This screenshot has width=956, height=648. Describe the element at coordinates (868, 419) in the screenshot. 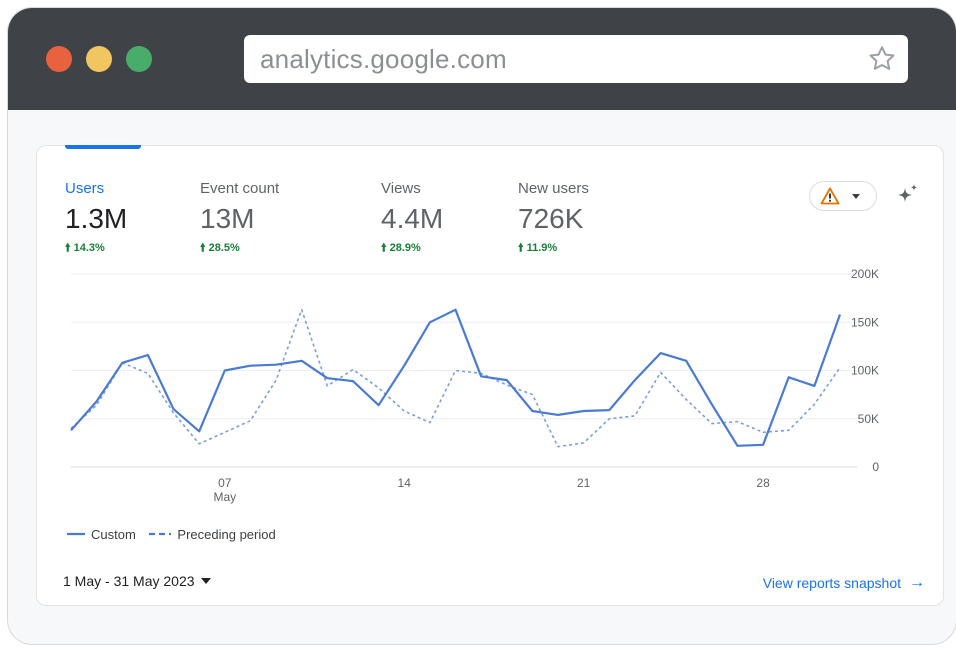

I see `y-tick-label: 50K` at that location.